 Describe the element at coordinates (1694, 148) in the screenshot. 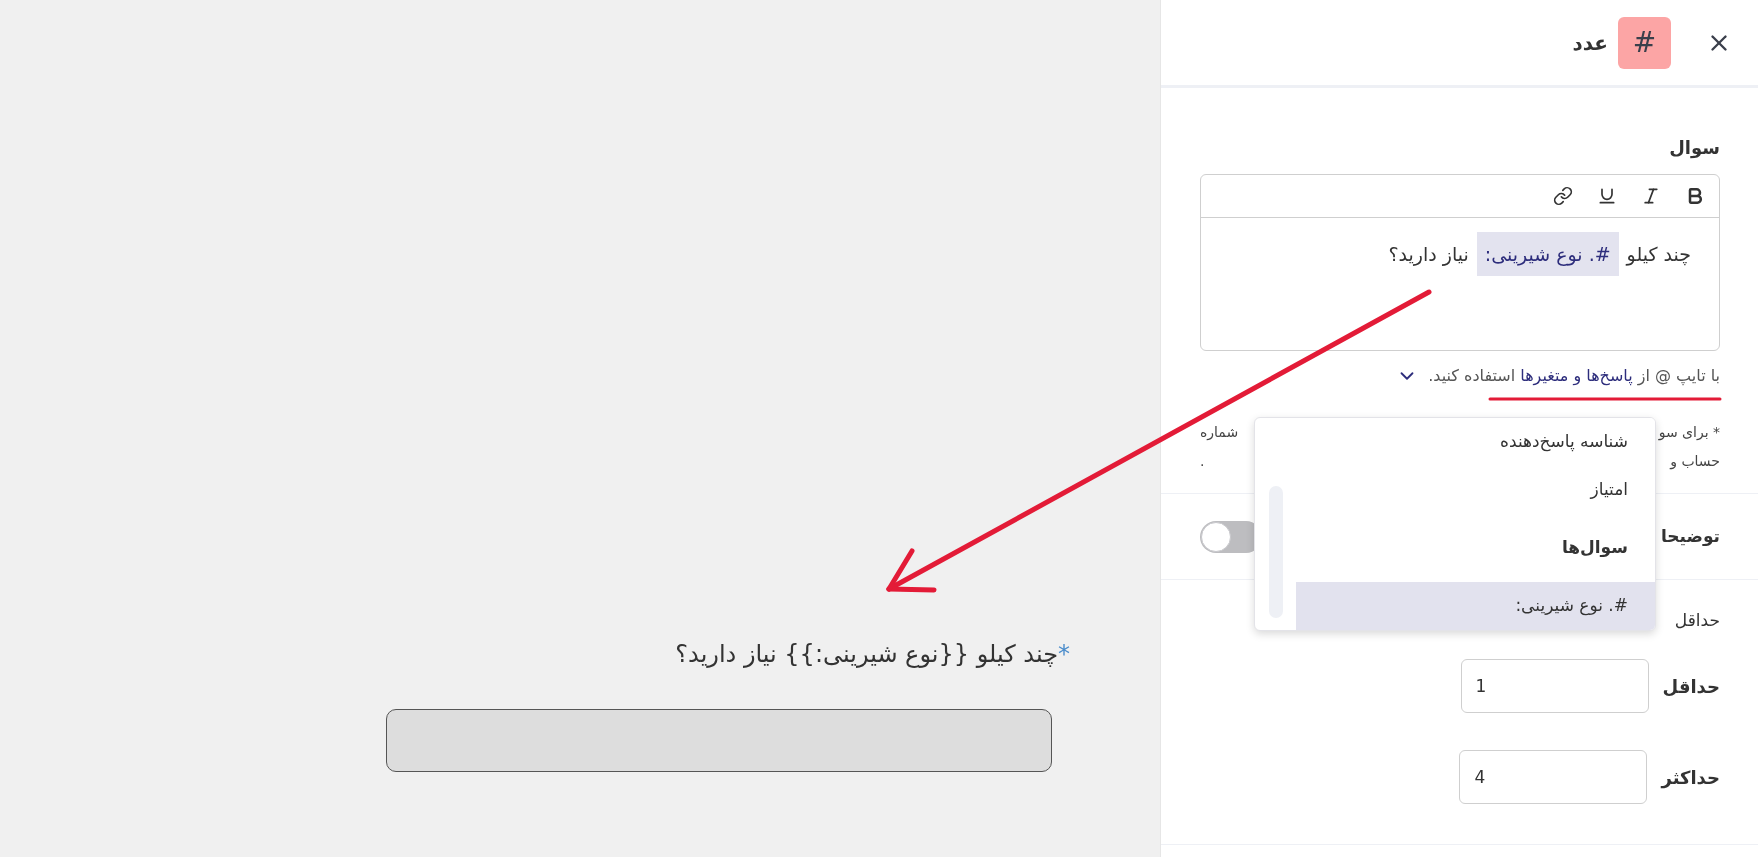

I see `field-label: سوال` at that location.